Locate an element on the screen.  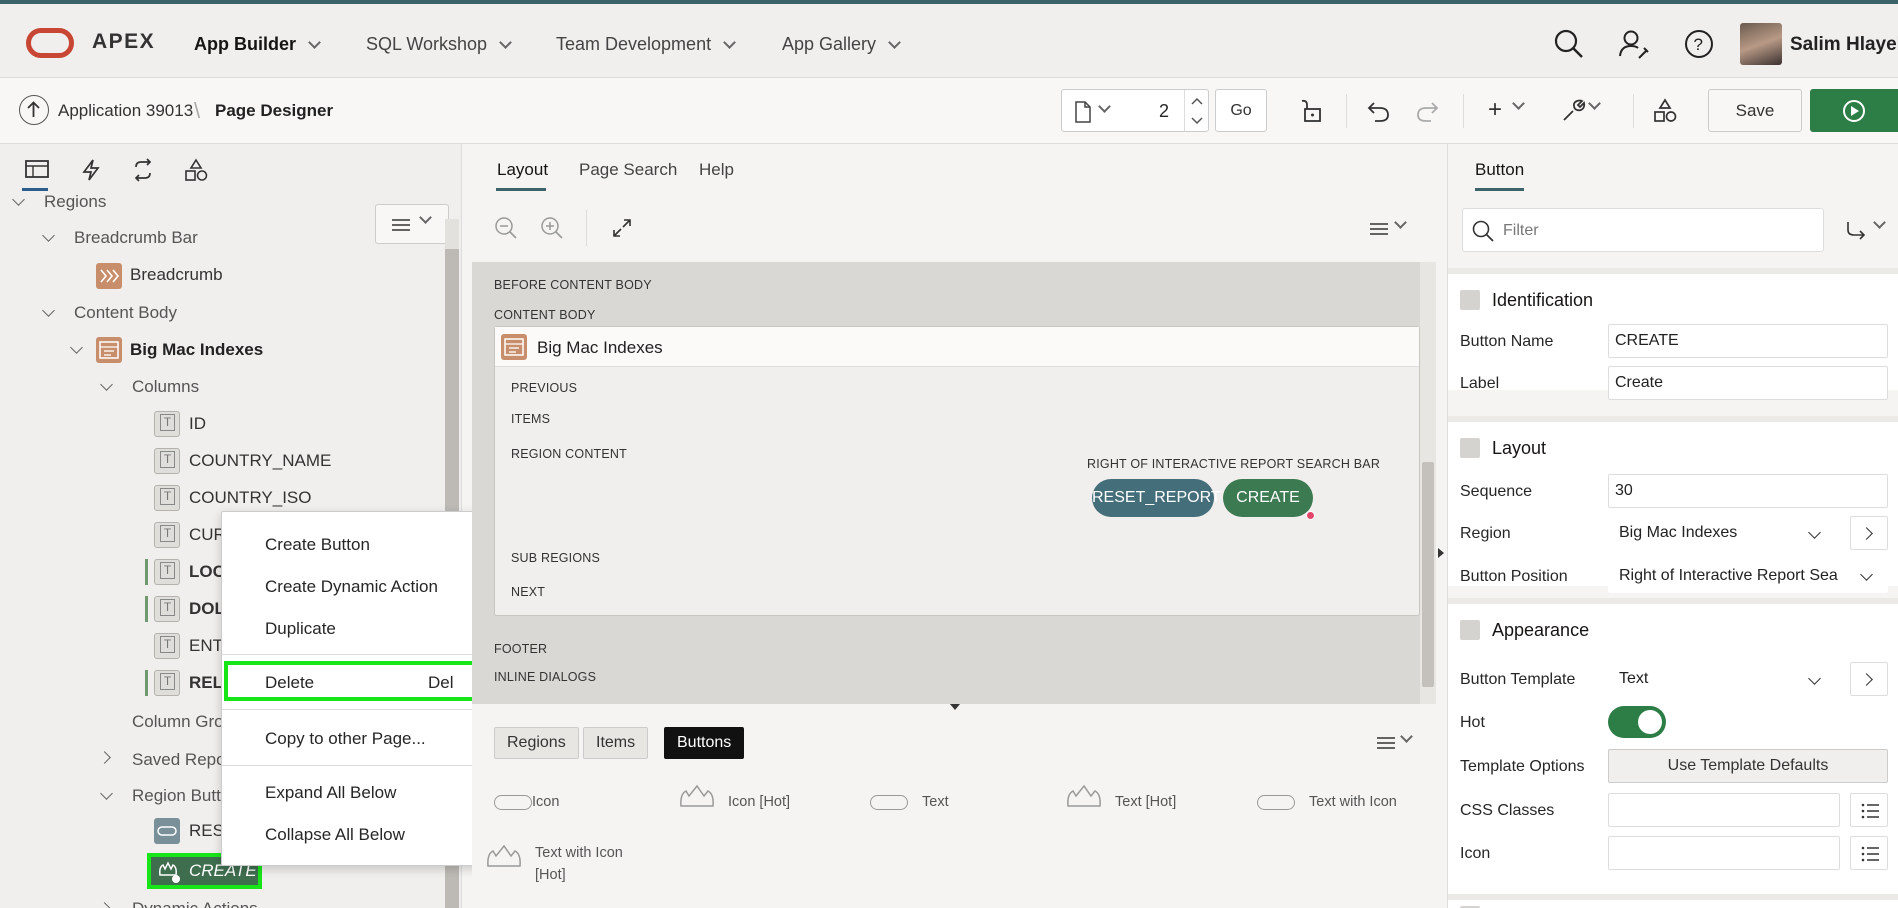
gallery-tab-items: Items is located at coordinates (616, 743).